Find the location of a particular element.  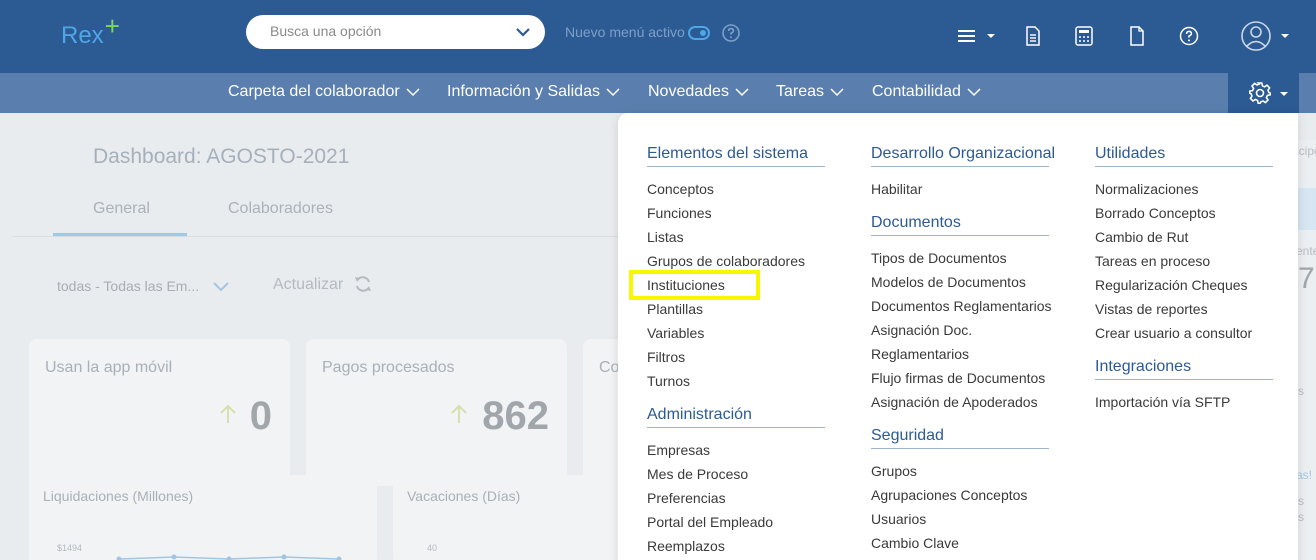

chart-line is located at coordinates (229, 557).